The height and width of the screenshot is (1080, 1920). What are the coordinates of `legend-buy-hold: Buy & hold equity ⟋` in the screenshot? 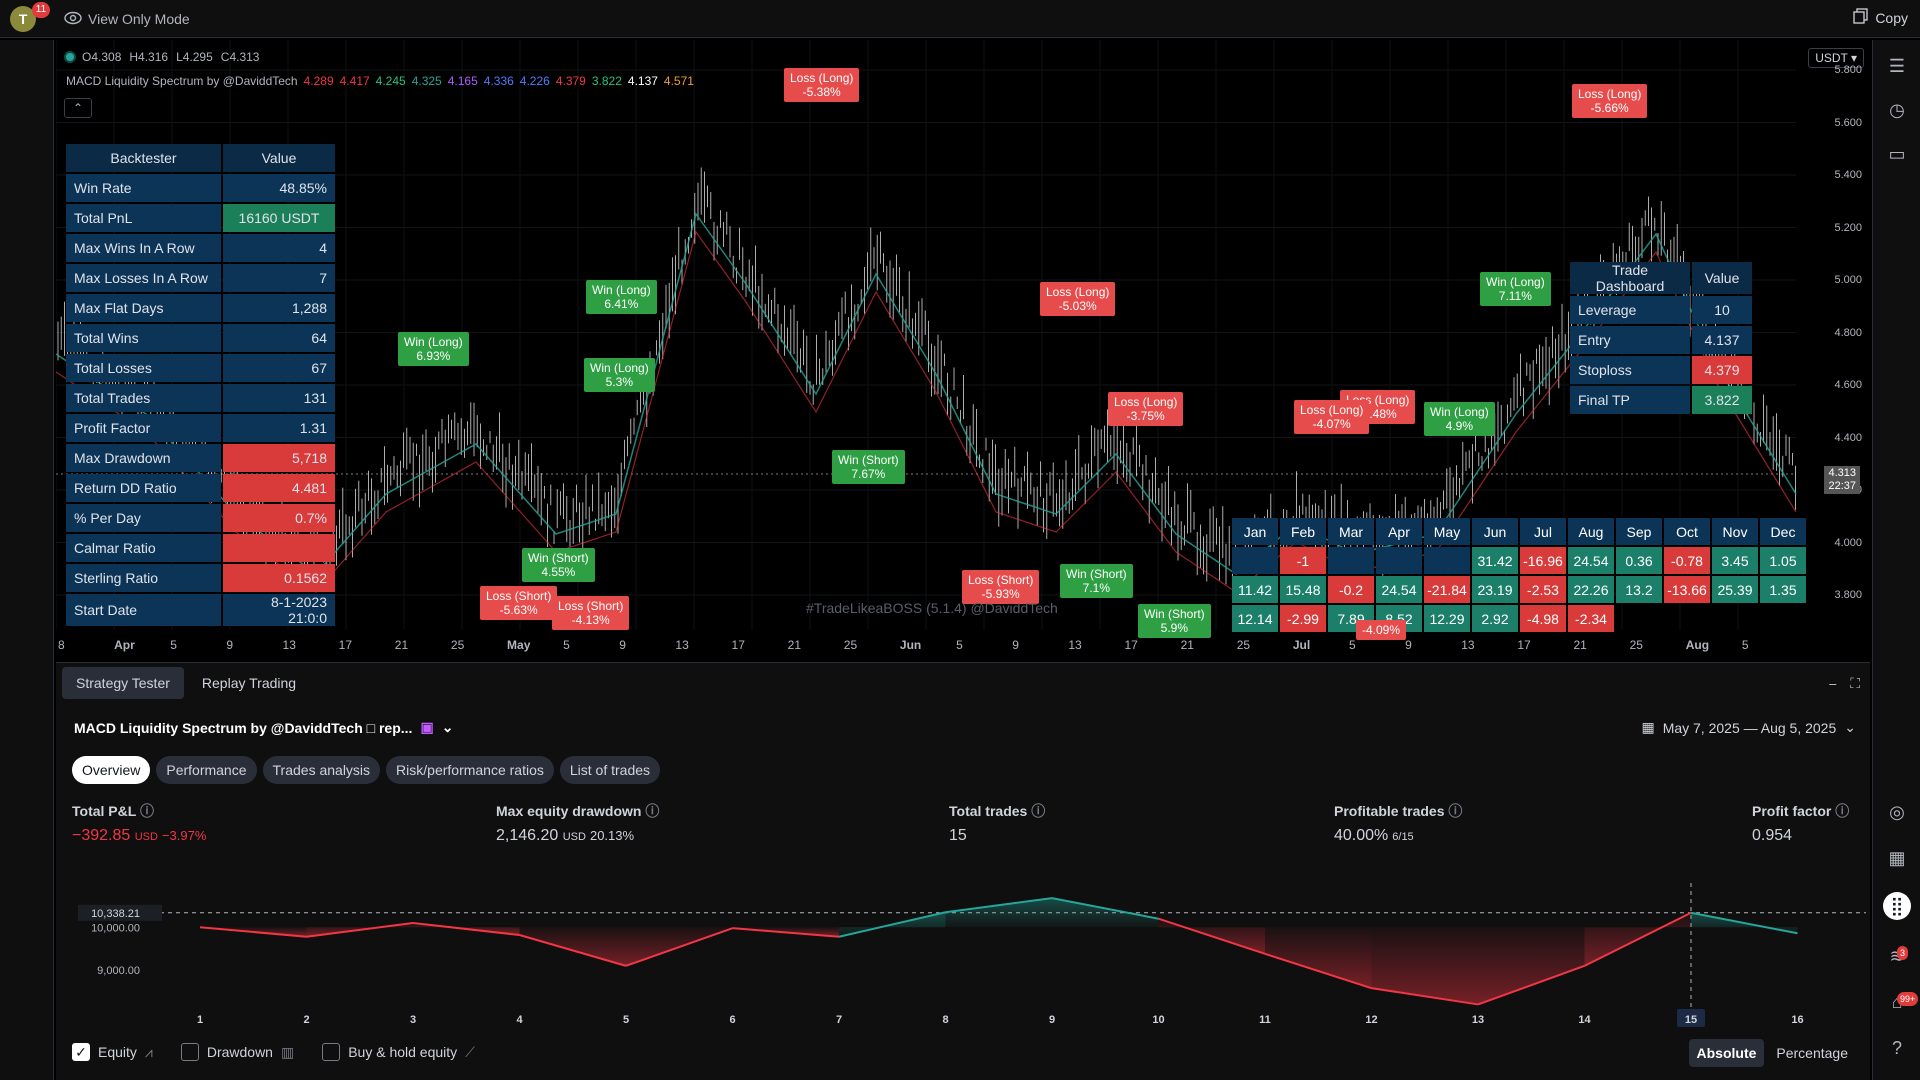 It's located at (398, 1052).